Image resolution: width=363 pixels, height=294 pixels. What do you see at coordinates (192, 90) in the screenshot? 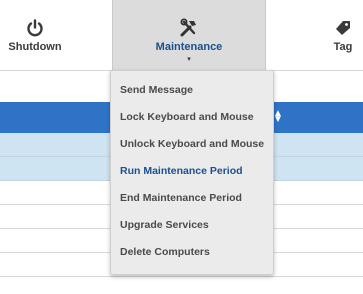
I see `menu-item-send-message: Send Message` at bounding box center [192, 90].